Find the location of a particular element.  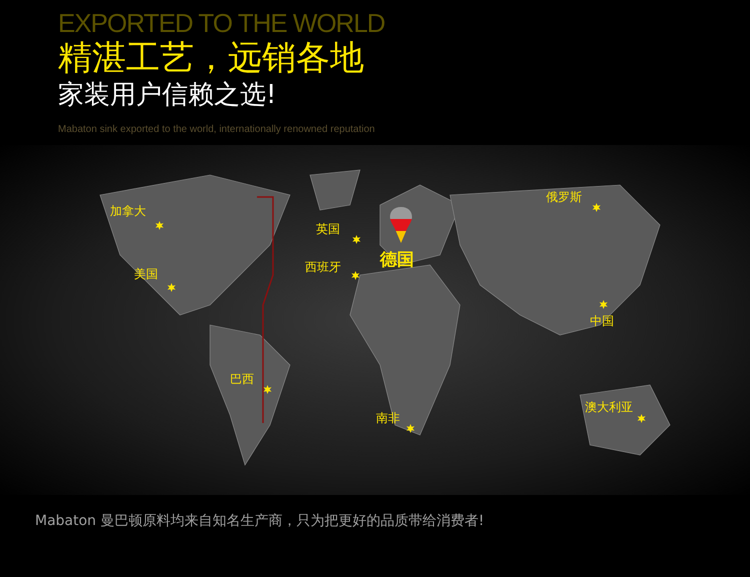

country-label: 英国 is located at coordinates (328, 229).